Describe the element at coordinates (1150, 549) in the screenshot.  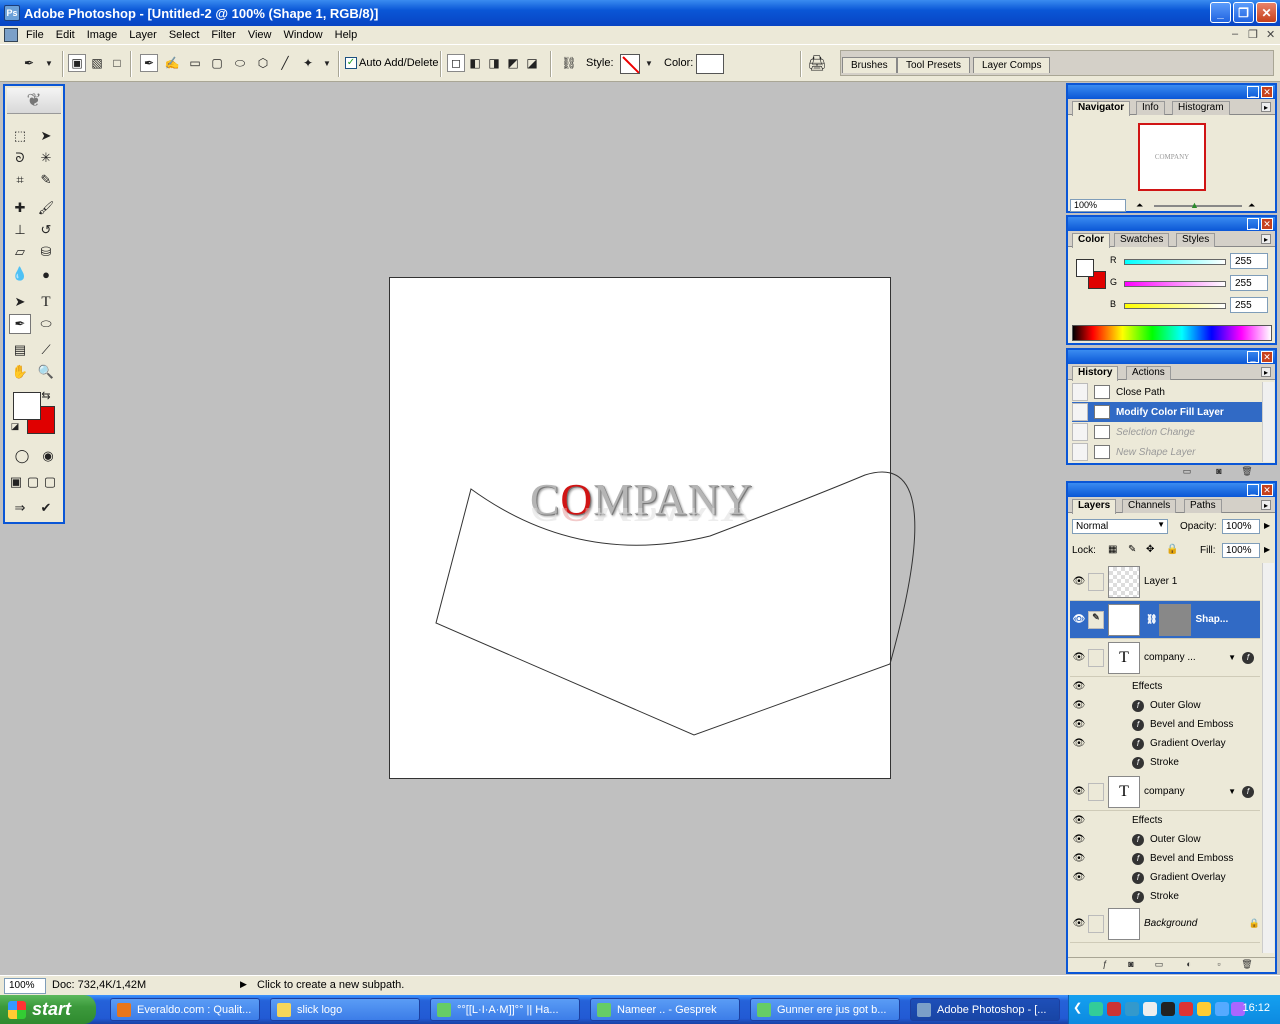
I see `lock-position-icon: ✥` at that location.